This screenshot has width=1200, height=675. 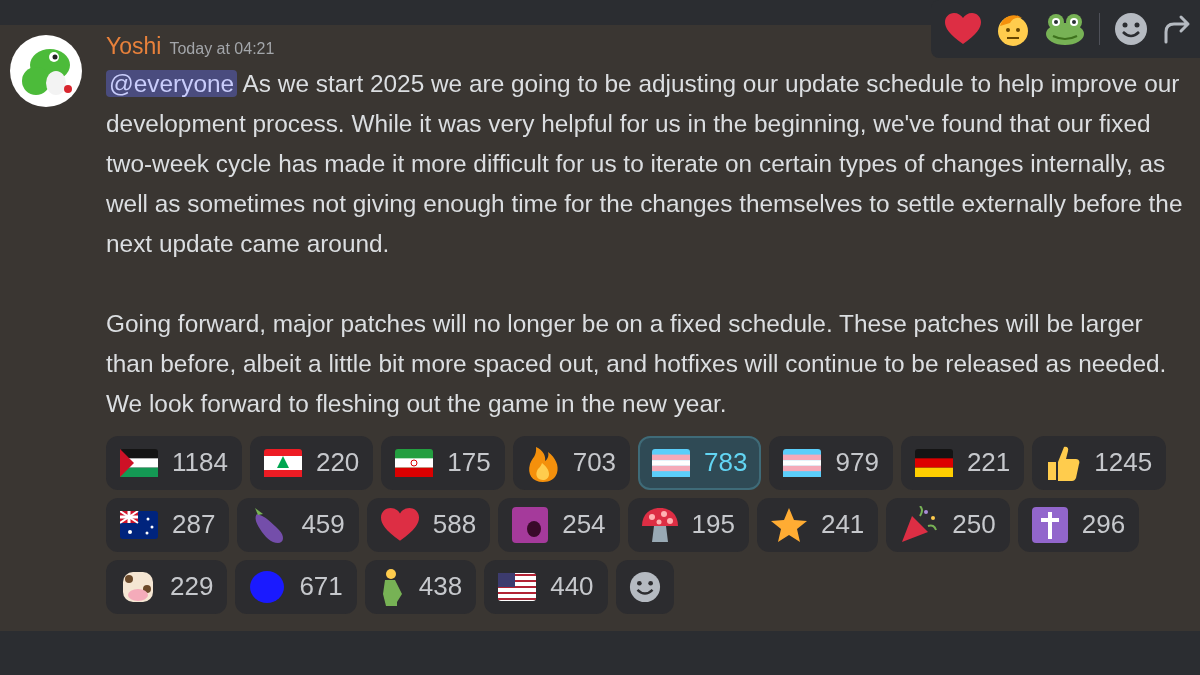 What do you see at coordinates (134, 46) in the screenshot?
I see `author-name: Yoshi` at bounding box center [134, 46].